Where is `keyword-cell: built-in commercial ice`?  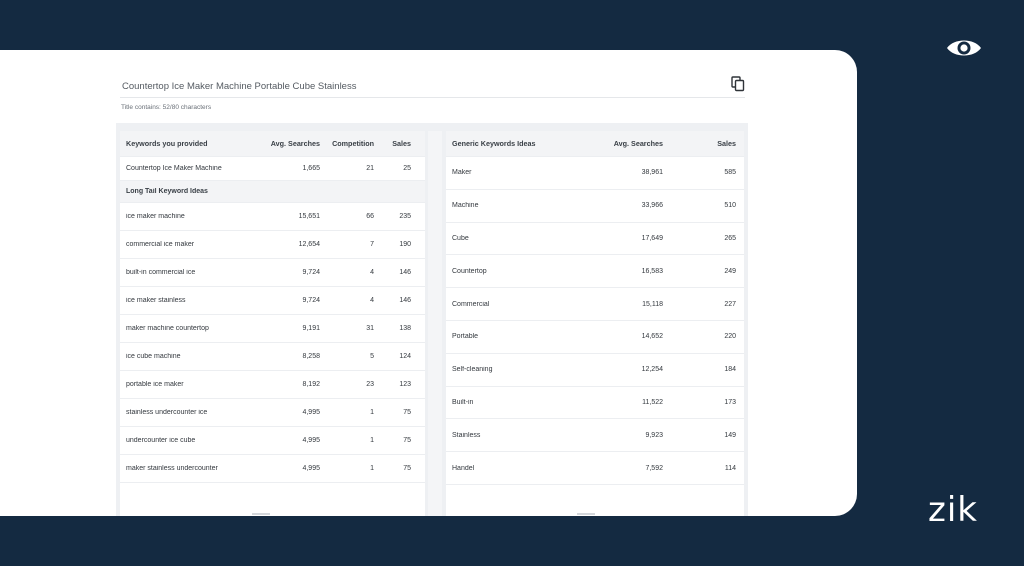
keyword-cell: built-in commercial ice is located at coordinates (161, 272).